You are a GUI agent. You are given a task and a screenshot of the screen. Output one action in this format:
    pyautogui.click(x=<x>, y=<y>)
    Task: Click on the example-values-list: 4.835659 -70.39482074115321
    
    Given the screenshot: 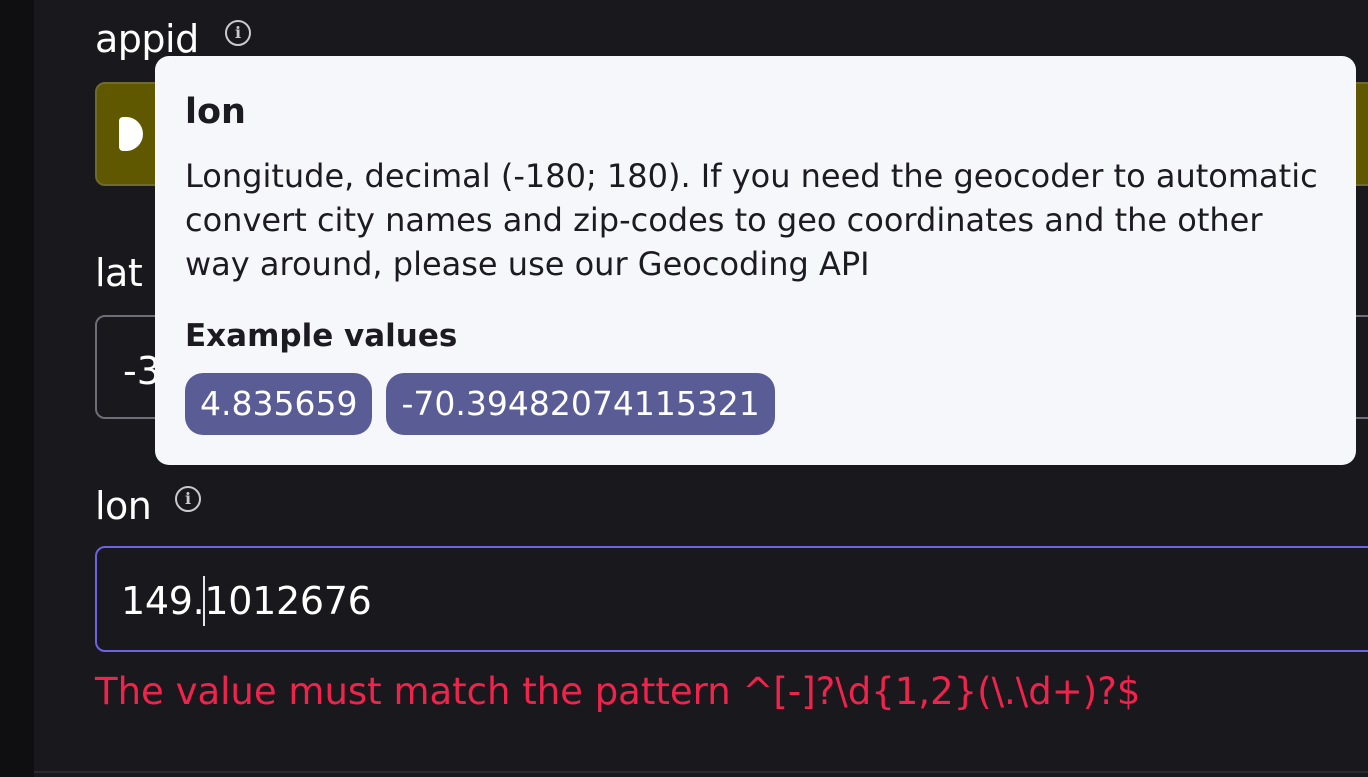 What is the action you would take?
    pyautogui.click(x=480, y=404)
    